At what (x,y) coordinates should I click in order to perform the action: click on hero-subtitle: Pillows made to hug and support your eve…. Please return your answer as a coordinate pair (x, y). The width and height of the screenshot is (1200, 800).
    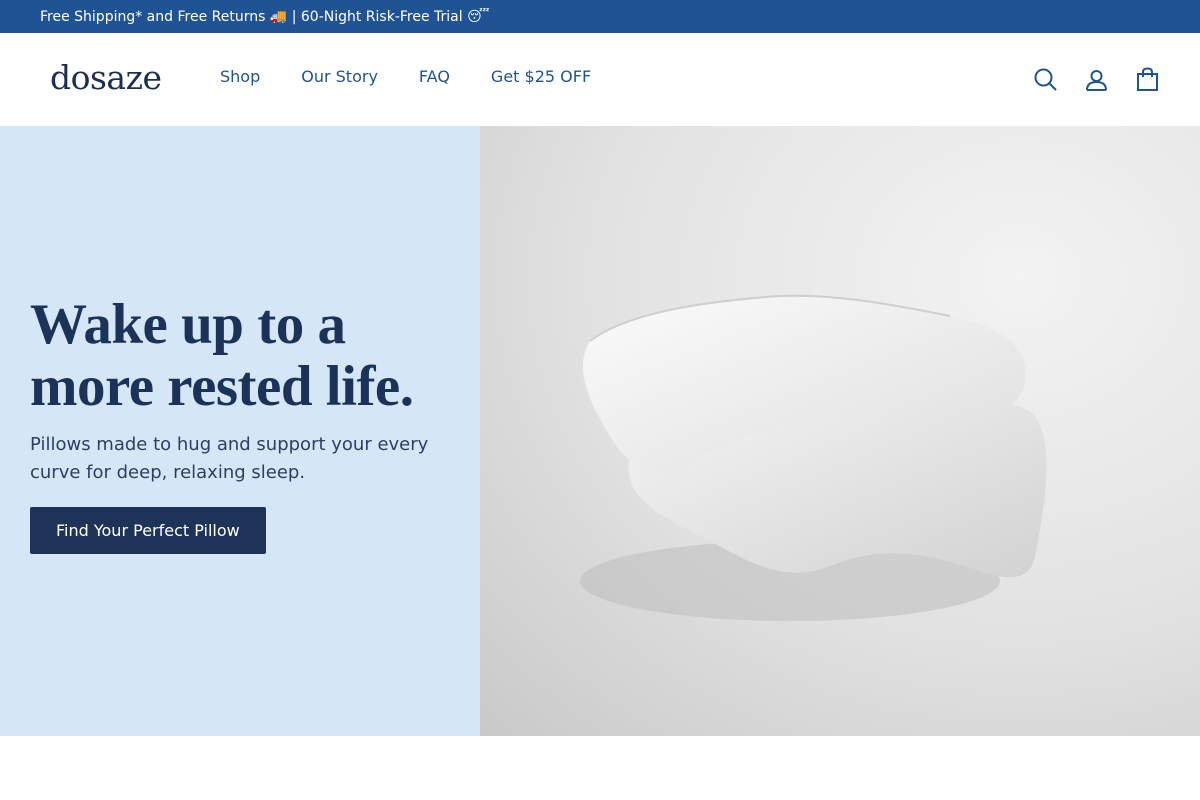
    Looking at the image, I should click on (229, 458).